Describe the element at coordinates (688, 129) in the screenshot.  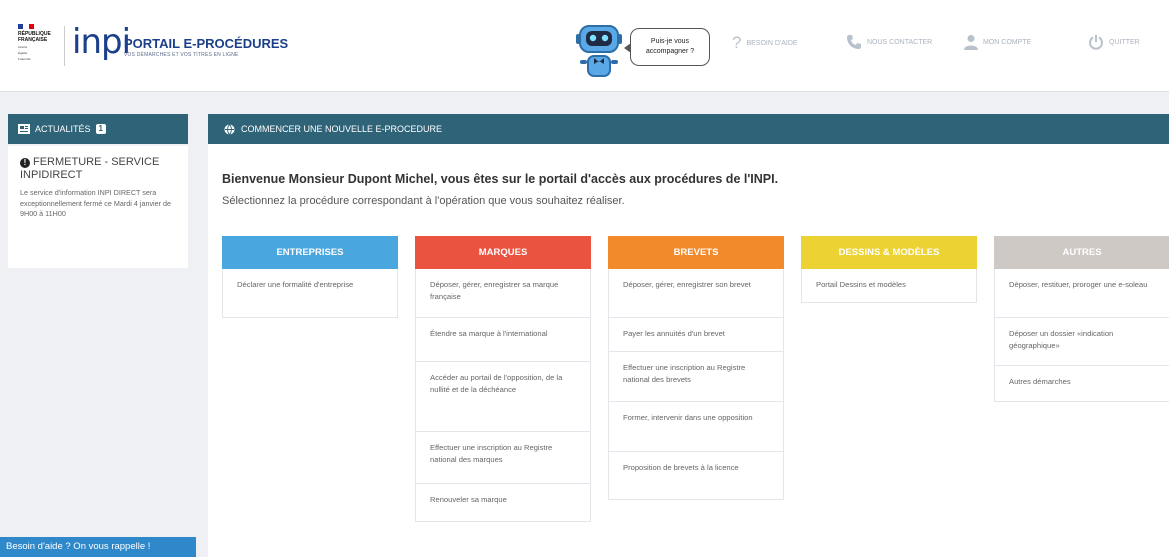
I see `new-procedure-header: COMMENCER UNE NOUVELLE E-PROCEDURE` at that location.